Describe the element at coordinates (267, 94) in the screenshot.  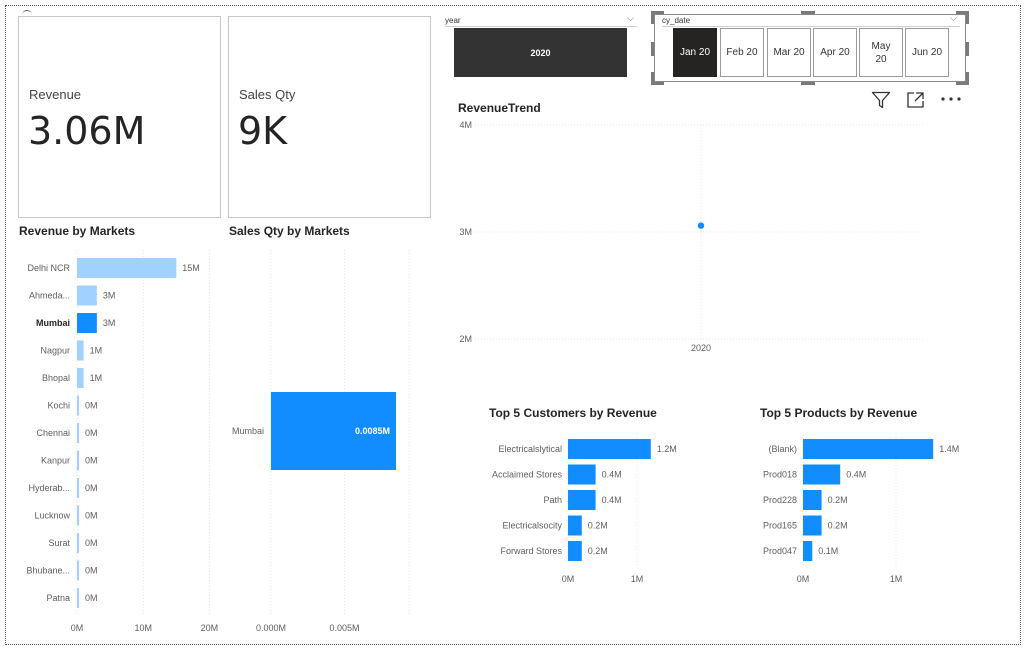
I see `sales-qty-card-label: Sales Qty` at that location.